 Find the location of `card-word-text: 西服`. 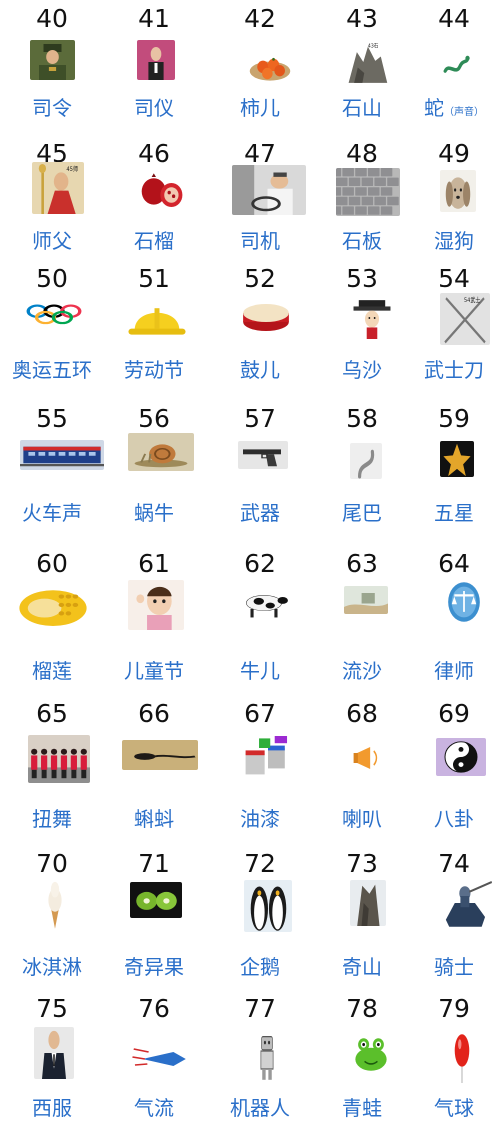

card-word-text: 西服 is located at coordinates (52, 1108).